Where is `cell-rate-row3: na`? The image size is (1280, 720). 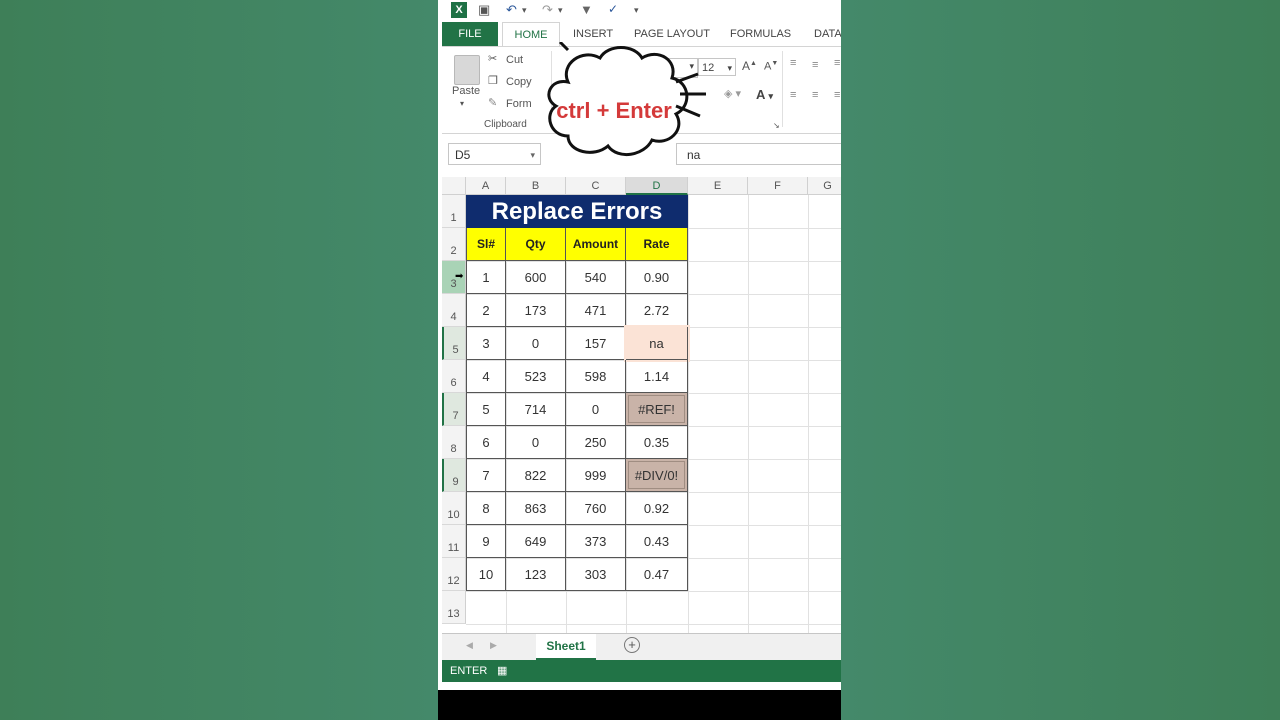
cell-rate-row3: na is located at coordinates (657, 343).